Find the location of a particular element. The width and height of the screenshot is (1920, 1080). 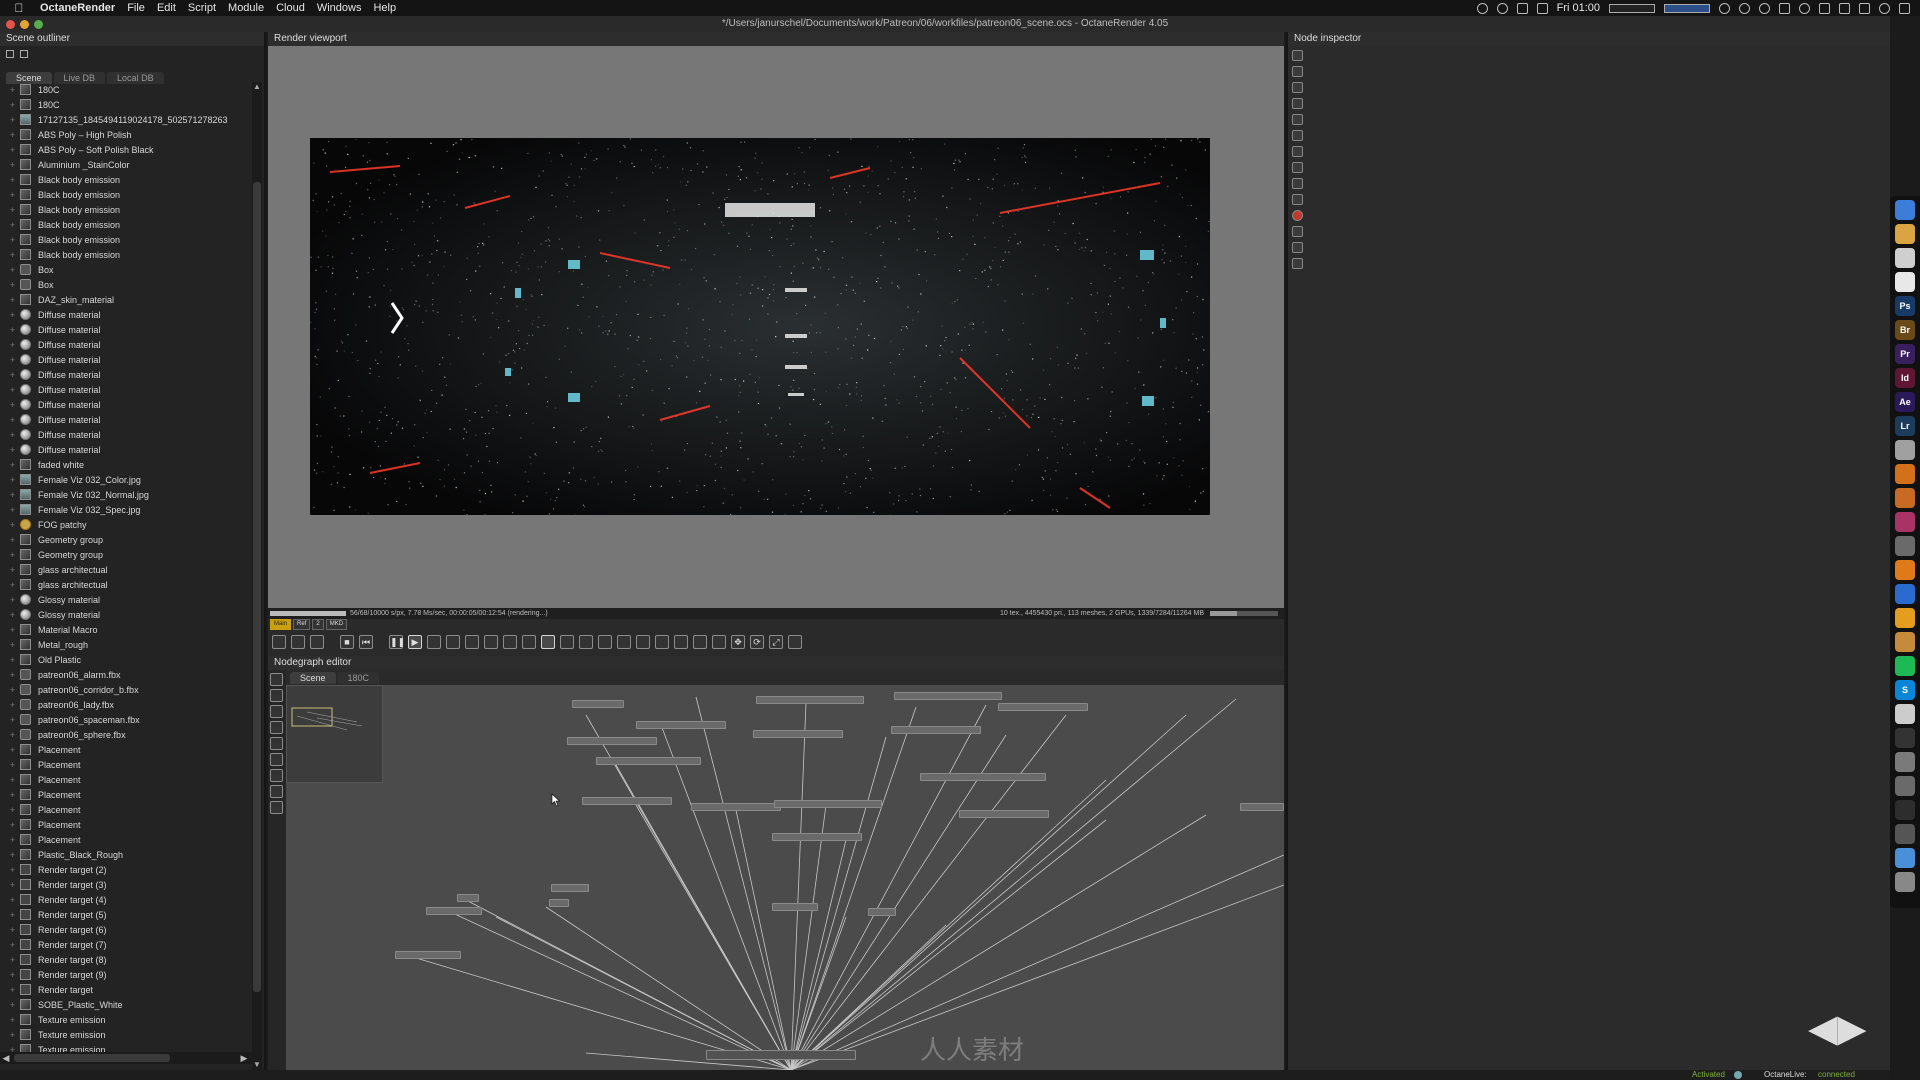

scroll-down-icon: ▼ is located at coordinates (257, 1065).